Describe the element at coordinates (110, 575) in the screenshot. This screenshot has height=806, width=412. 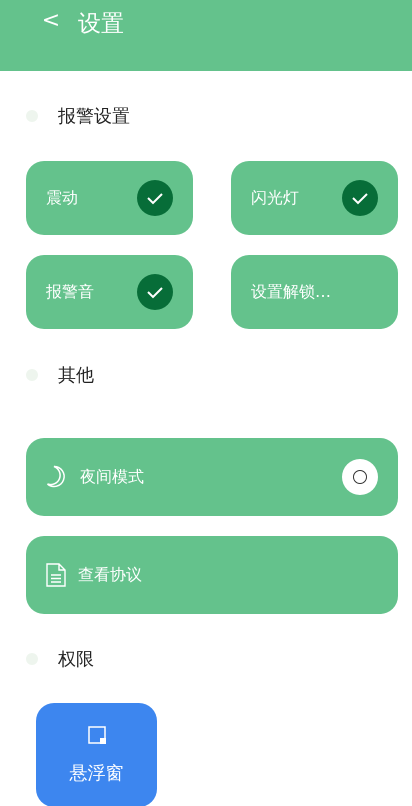
I see `row-label: 查看协议` at that location.